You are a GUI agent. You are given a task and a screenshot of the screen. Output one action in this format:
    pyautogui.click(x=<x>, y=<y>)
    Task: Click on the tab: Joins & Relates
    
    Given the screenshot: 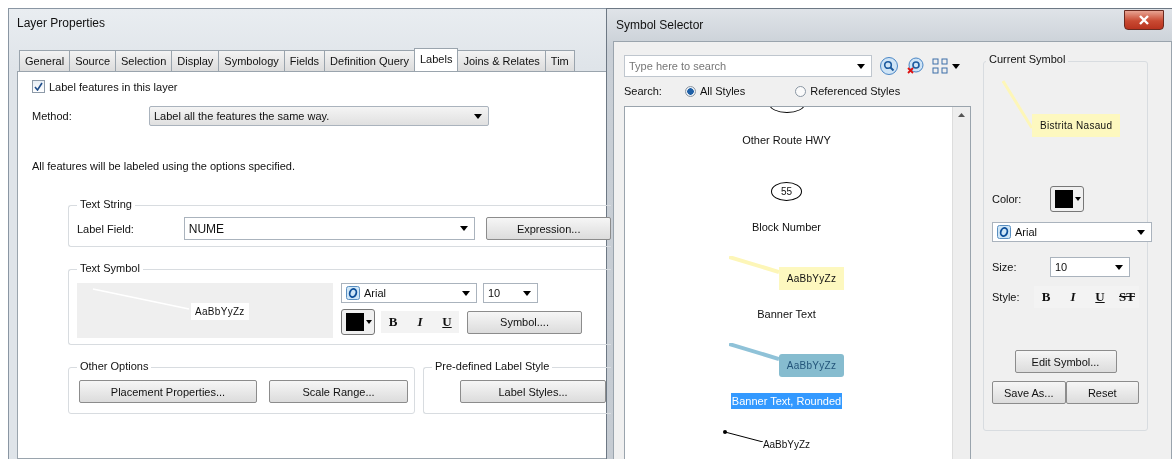 What is the action you would take?
    pyautogui.click(x=501, y=60)
    